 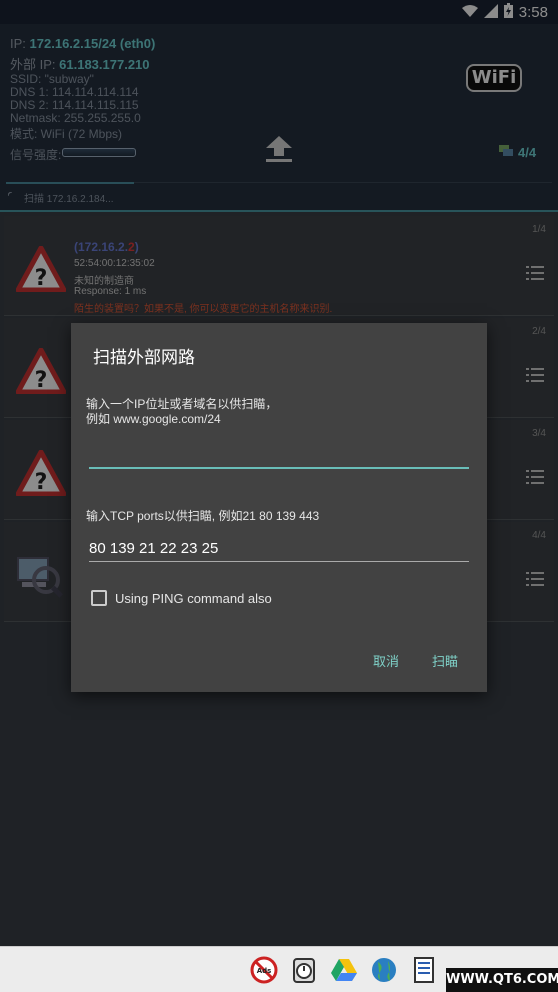 What do you see at coordinates (384, 970) in the screenshot?
I see `globe-icon` at bounding box center [384, 970].